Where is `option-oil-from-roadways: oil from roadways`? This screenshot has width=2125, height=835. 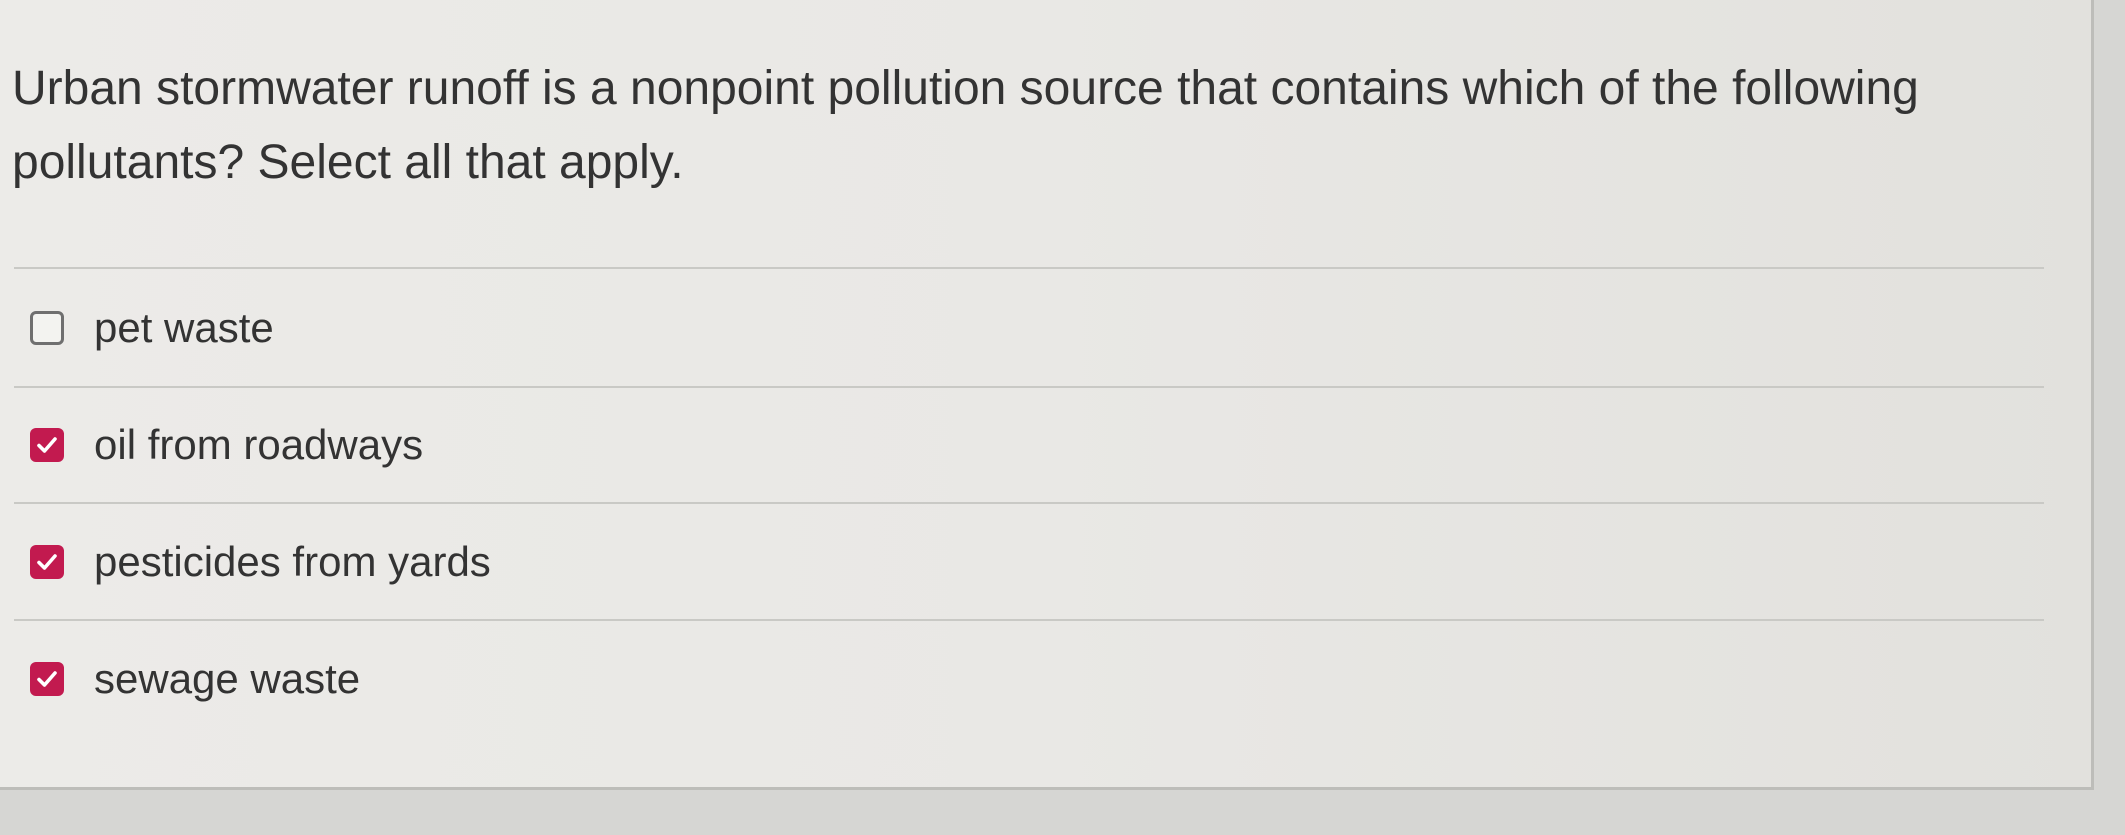 option-oil-from-roadways: oil from roadways is located at coordinates (226, 445).